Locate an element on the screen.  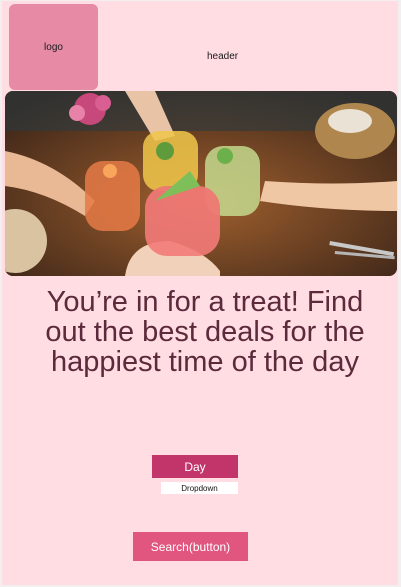
header-label: header is located at coordinates (223, 56).